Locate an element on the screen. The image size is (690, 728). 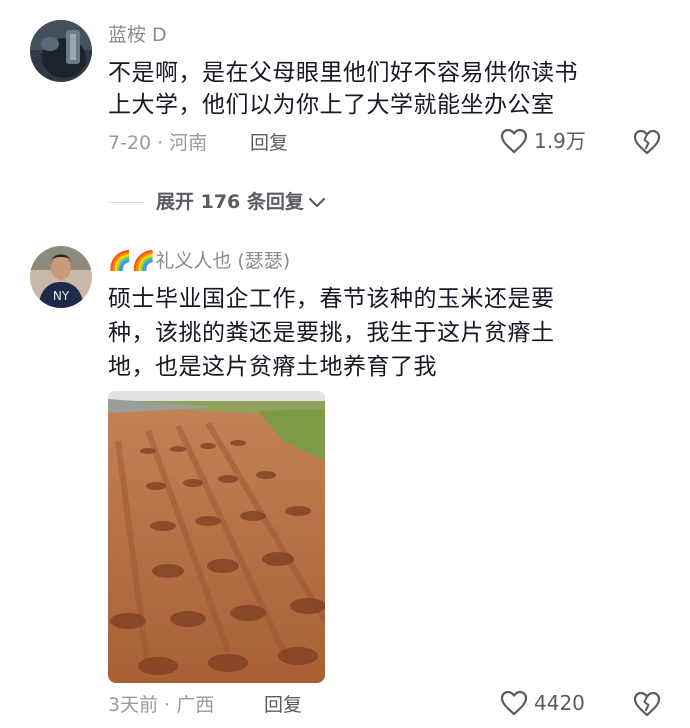
comment-username: 蓝桉 D is located at coordinates (137, 35).